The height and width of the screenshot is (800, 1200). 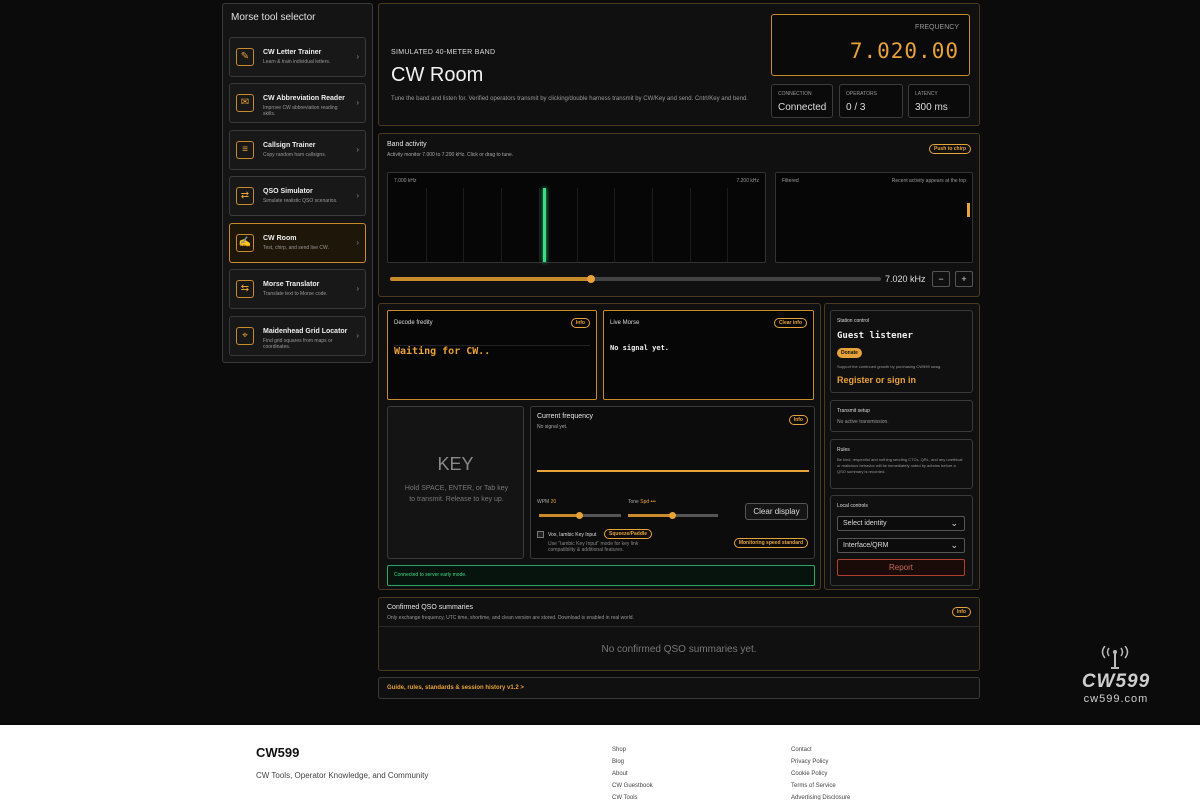 I want to click on signal-marker, so click(x=544, y=225).